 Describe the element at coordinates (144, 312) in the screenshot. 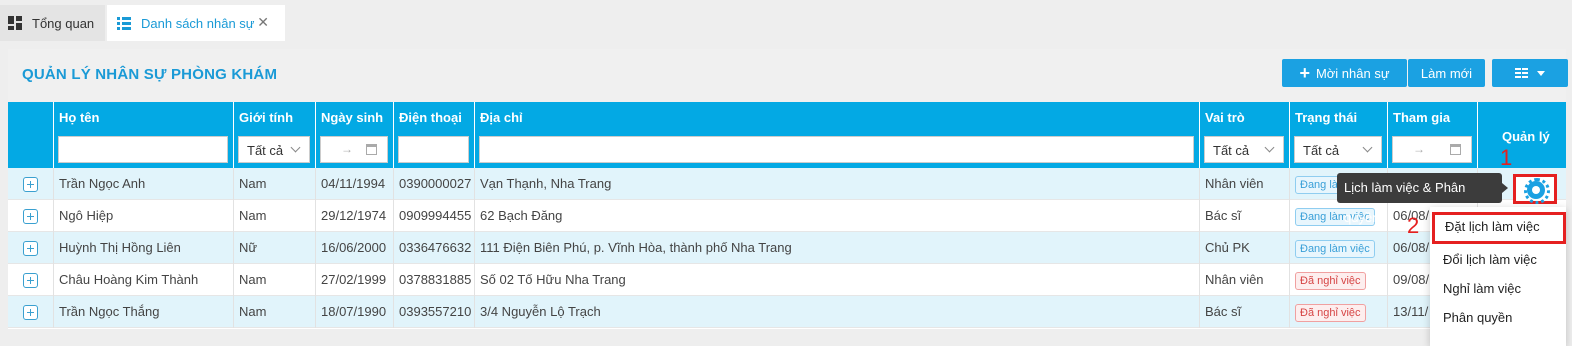

I see `cell-name: Trần Ngọc Thắng` at that location.